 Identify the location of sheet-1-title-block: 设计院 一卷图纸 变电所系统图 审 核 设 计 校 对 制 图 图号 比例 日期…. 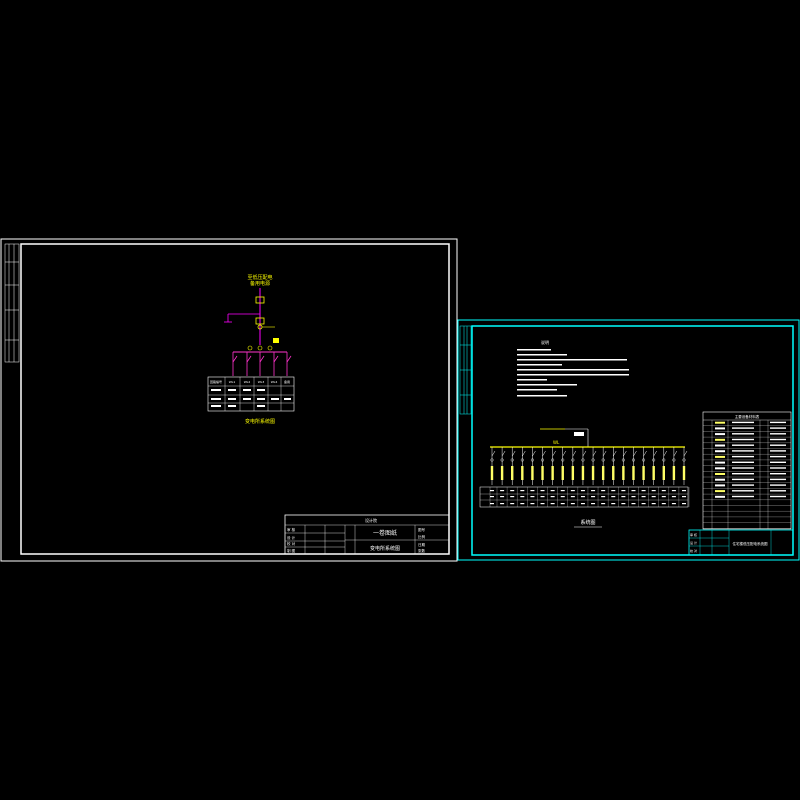
(367, 534).